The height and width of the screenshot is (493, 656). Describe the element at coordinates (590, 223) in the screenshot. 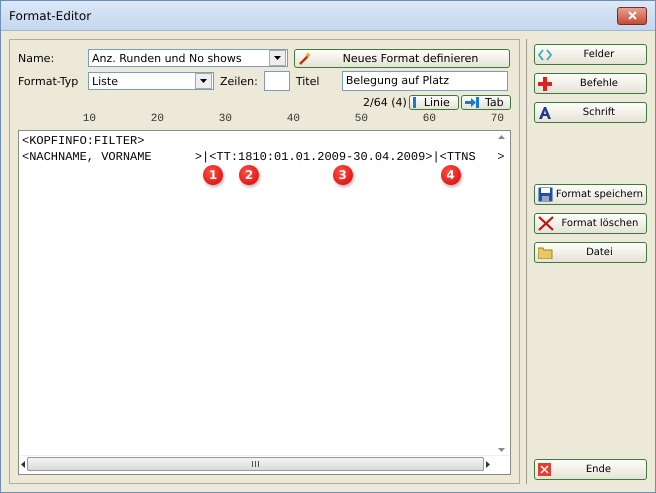

I see `delete-button: Format löschen` at that location.